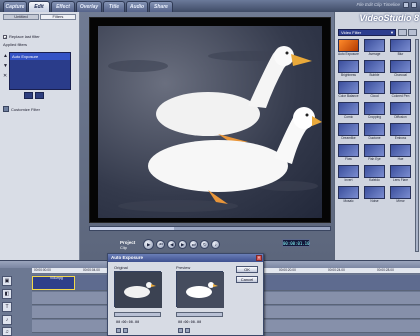  I want to click on filter-thumbnail: Average, so click(374, 48).